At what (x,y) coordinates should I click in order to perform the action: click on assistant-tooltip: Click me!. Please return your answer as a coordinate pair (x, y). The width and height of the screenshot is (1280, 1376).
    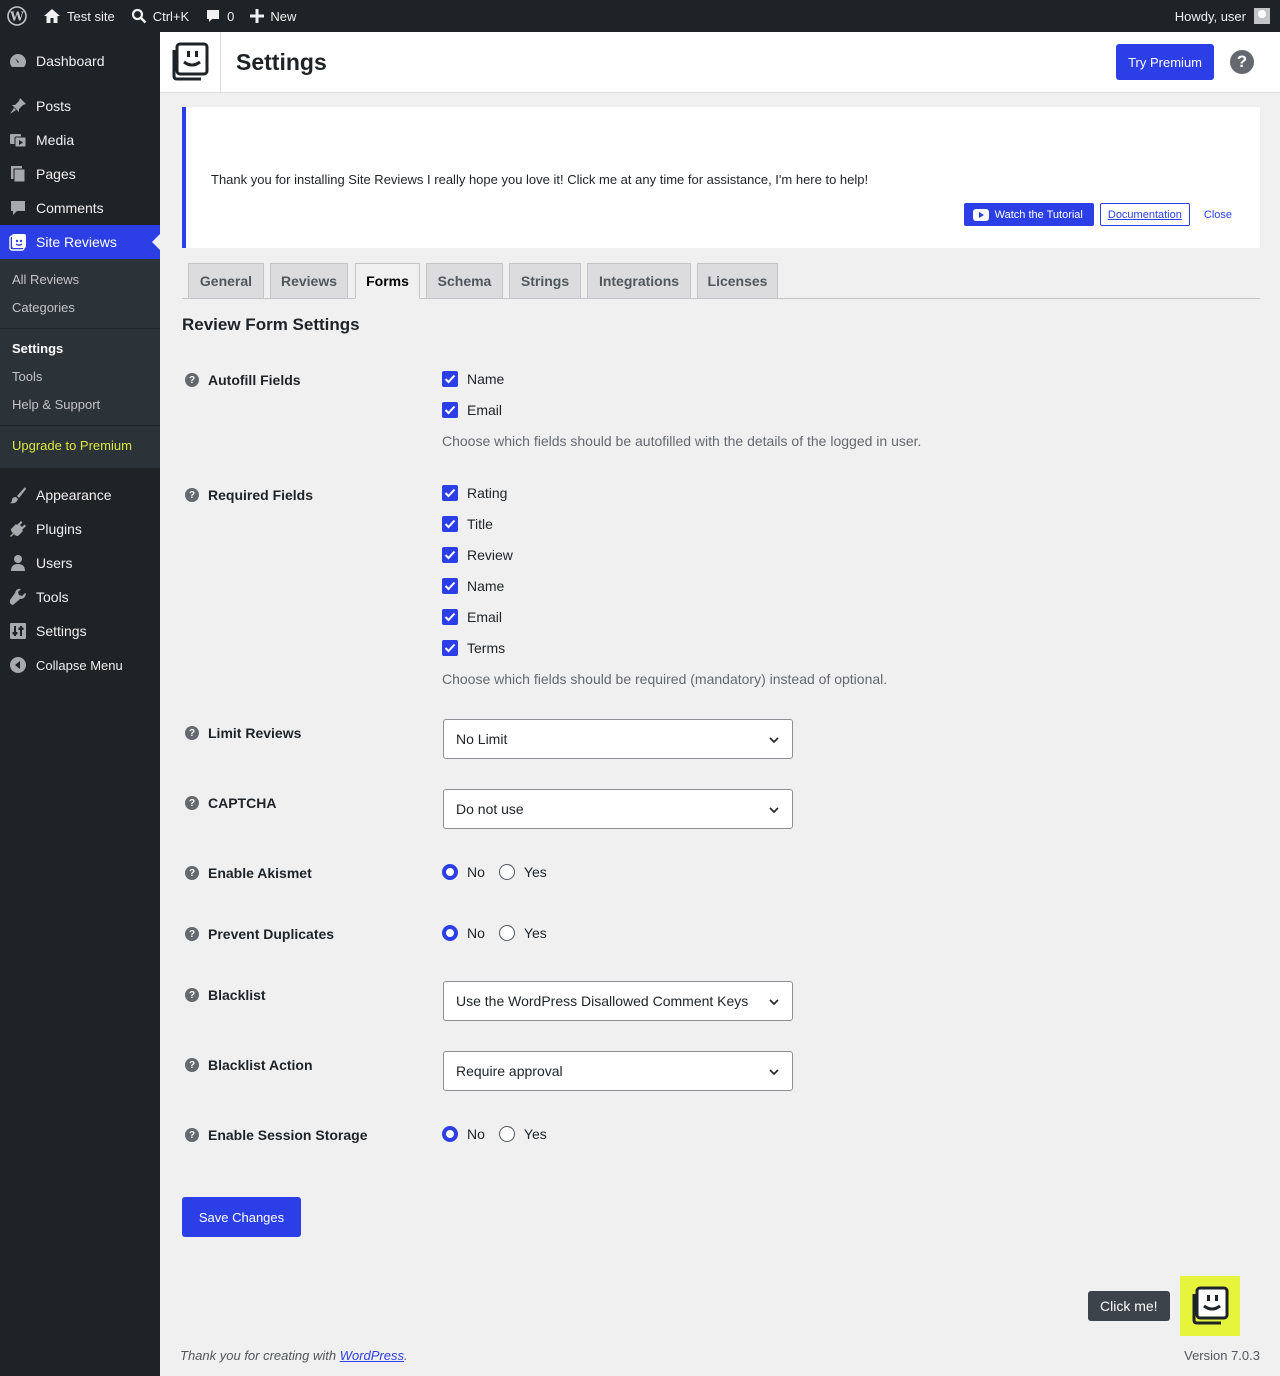
    Looking at the image, I should click on (1129, 1306).